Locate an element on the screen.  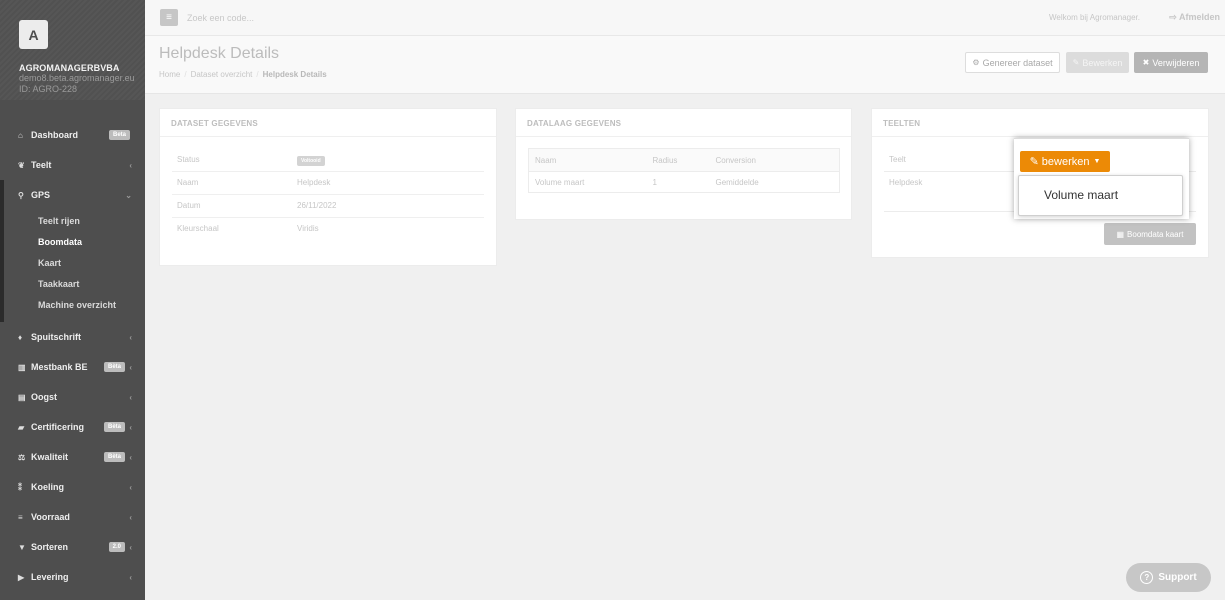
row-value: 26/11/2022 is located at coordinates (390, 206).